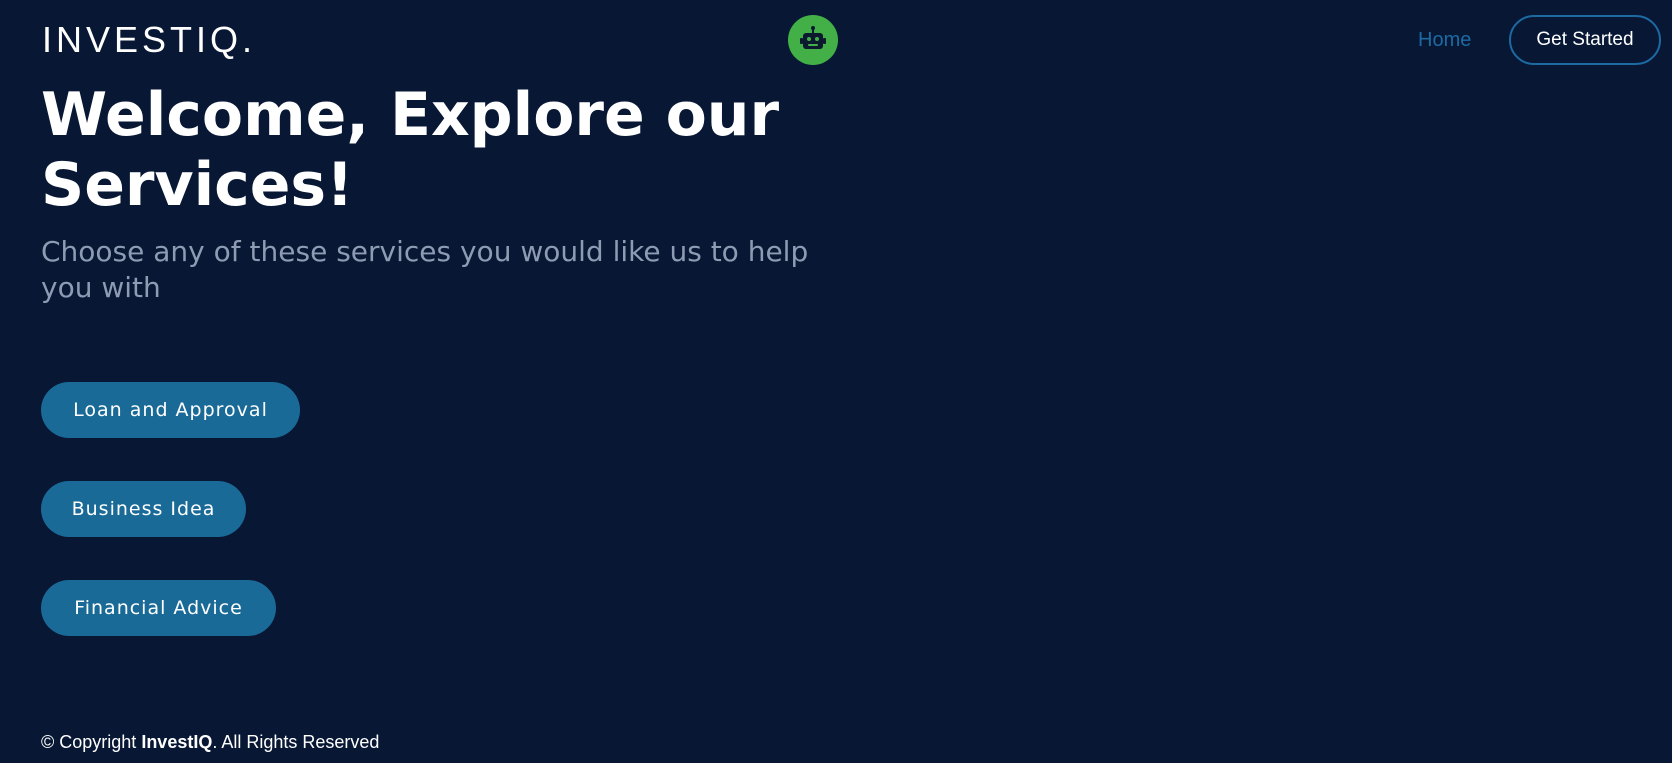 Image resolution: width=1672 pixels, height=763 pixels. Describe the element at coordinates (91, 742) in the screenshot. I see `footer-prefix: © Copyright` at that location.